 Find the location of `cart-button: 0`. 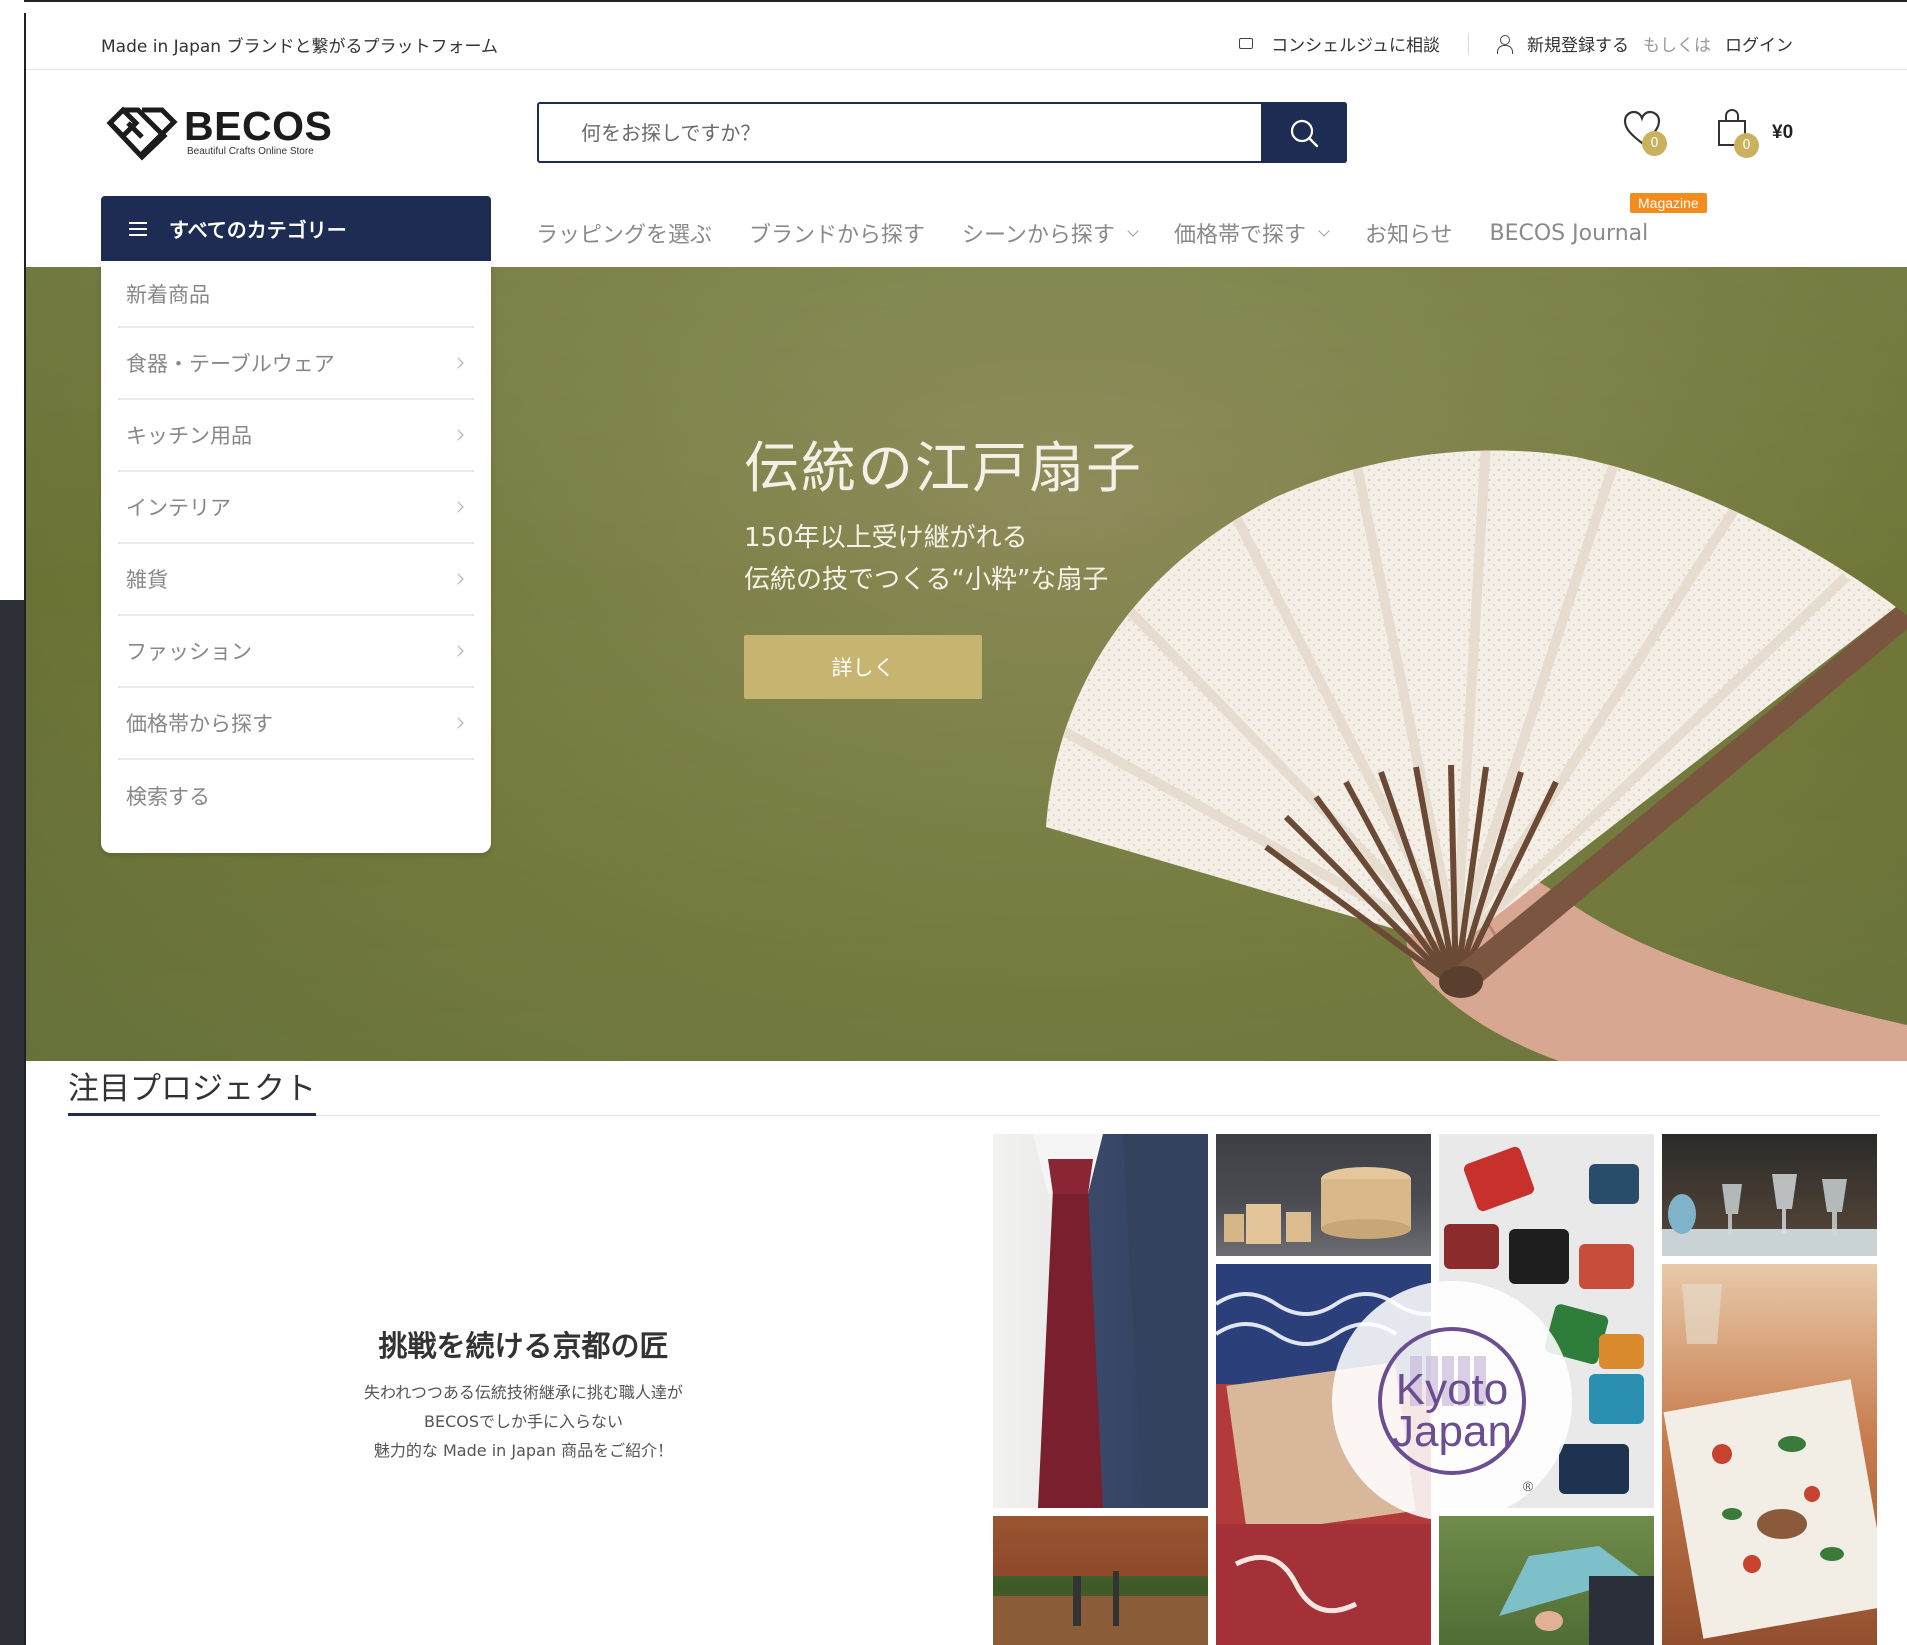

cart-button: 0 is located at coordinates (1741, 133).